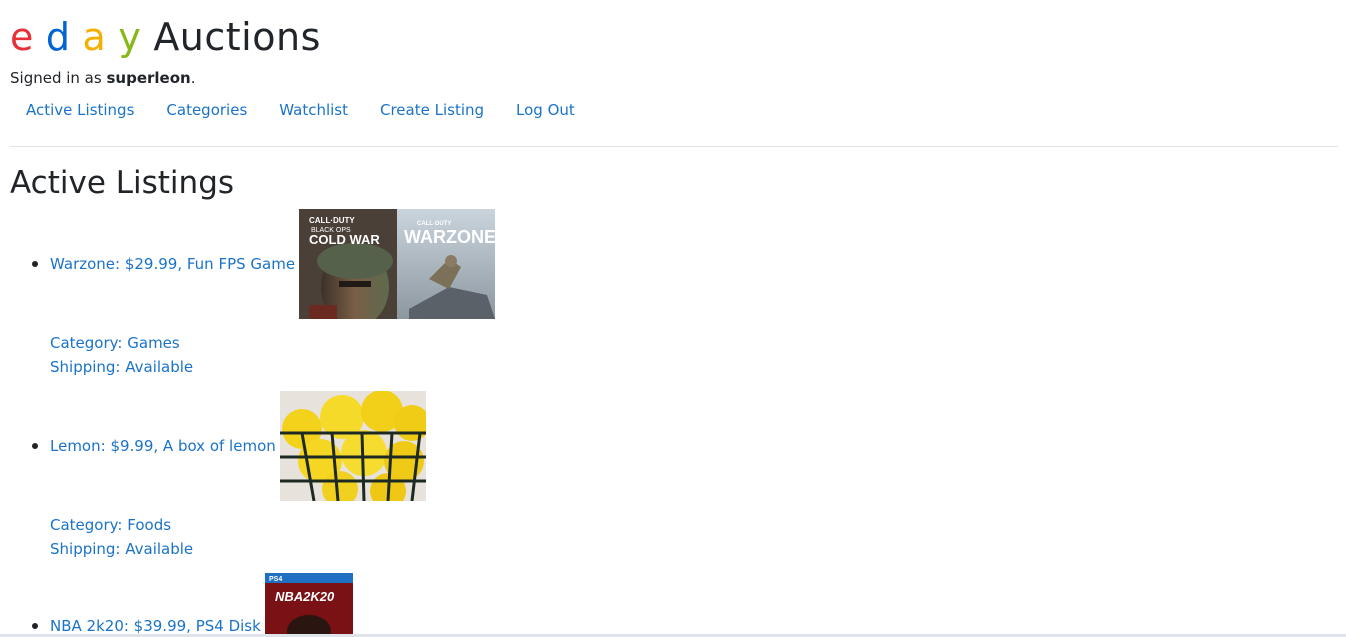 This screenshot has width=1346, height=637. I want to click on brand-letter-a: a, so click(94, 37).